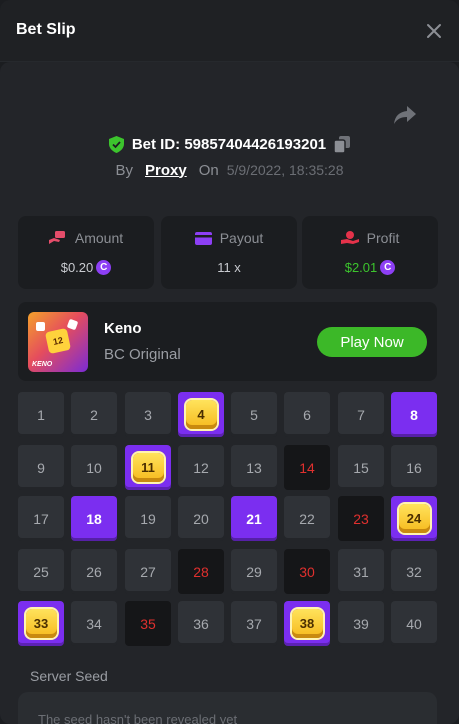 The width and height of the screenshot is (459, 724). Describe the element at coordinates (254, 571) in the screenshot. I see `keno-cell: 29` at that location.